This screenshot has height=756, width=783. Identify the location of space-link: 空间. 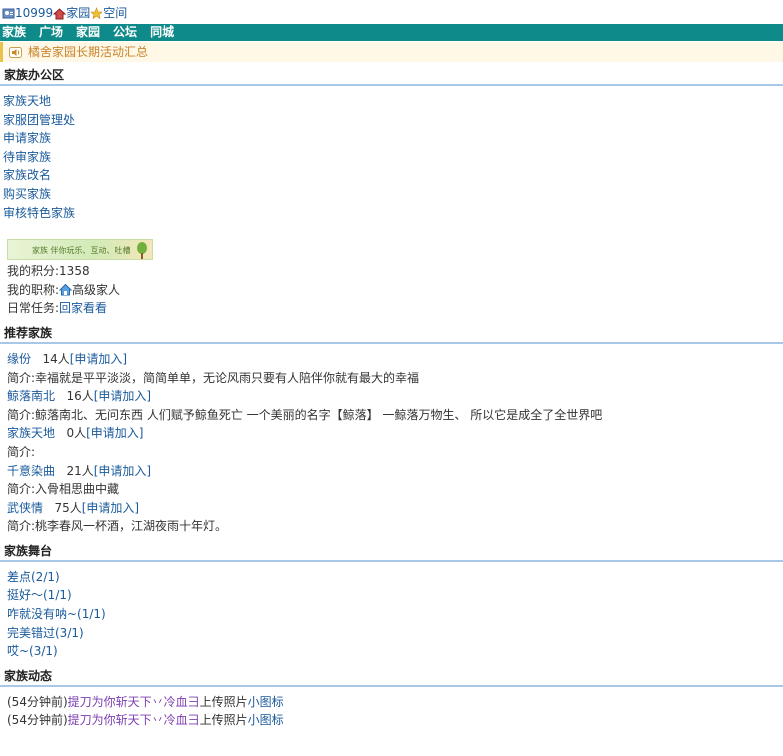
(115, 13).